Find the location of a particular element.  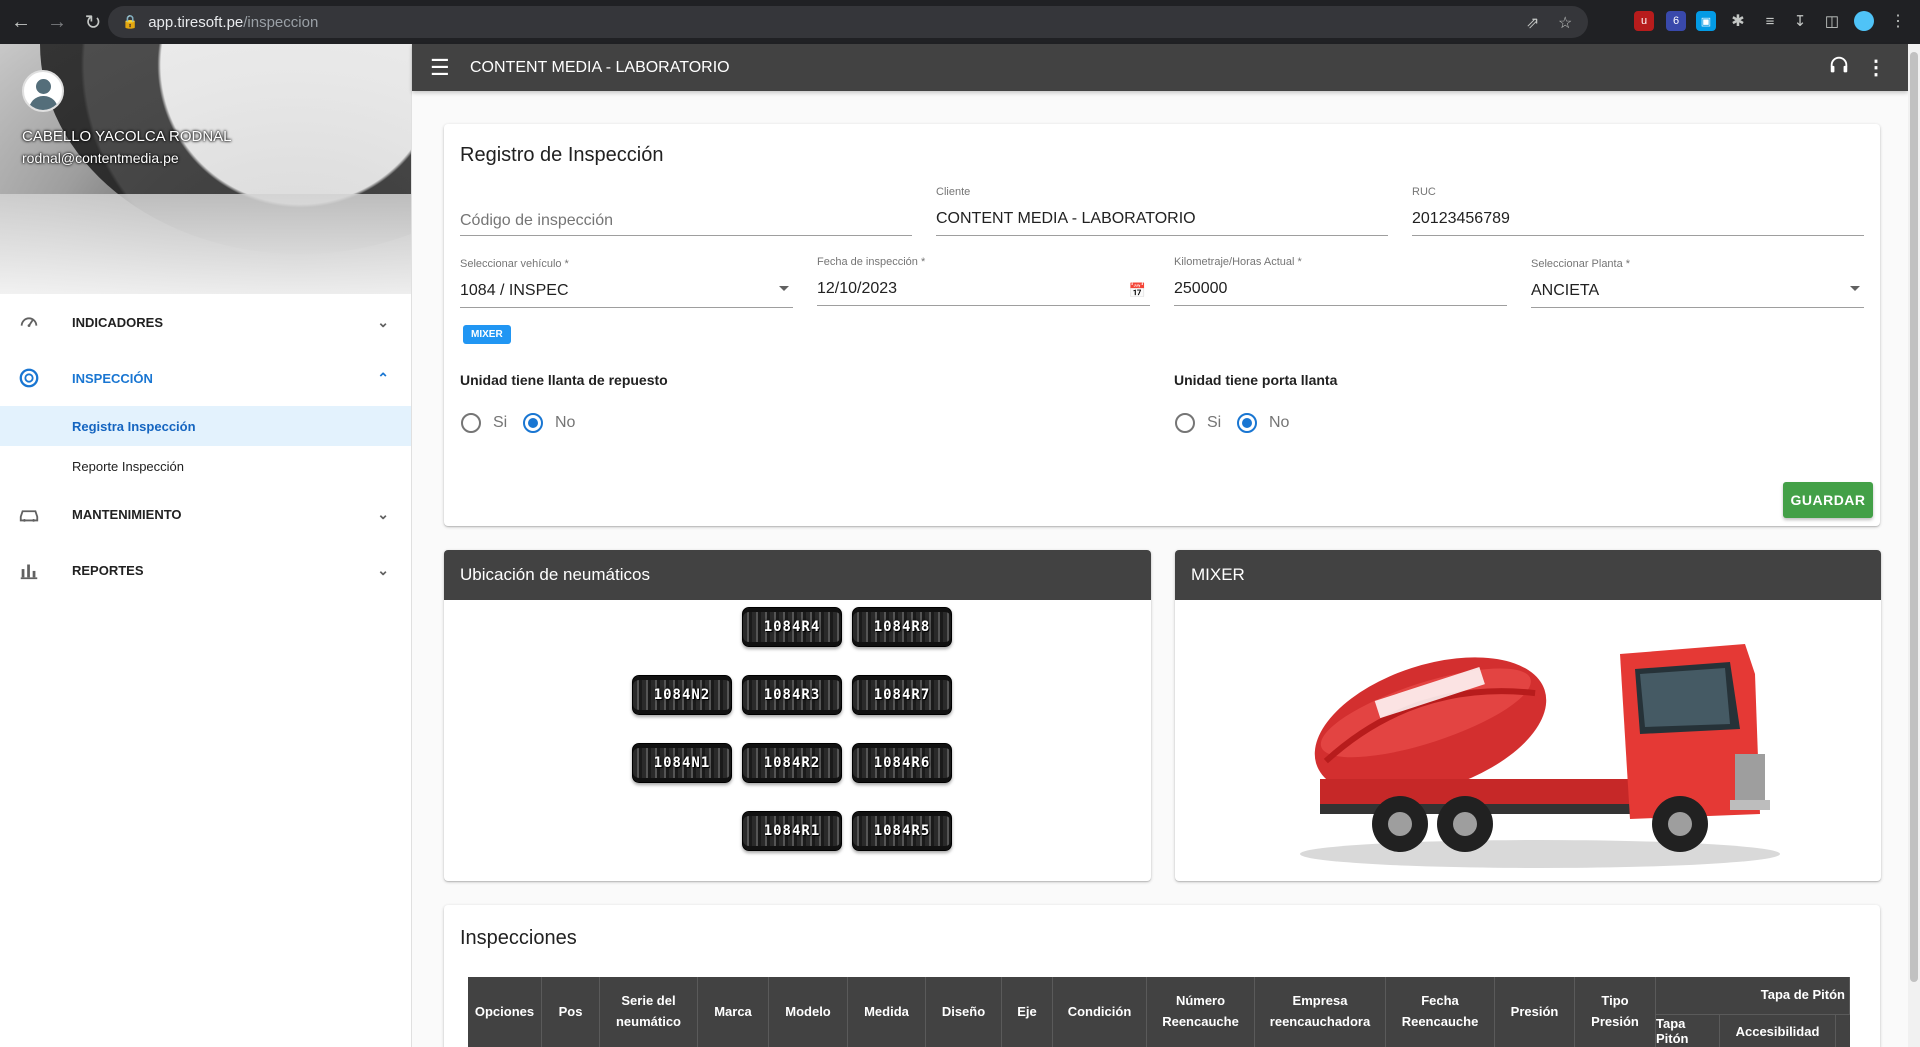

radio-label: Si is located at coordinates (500, 422).